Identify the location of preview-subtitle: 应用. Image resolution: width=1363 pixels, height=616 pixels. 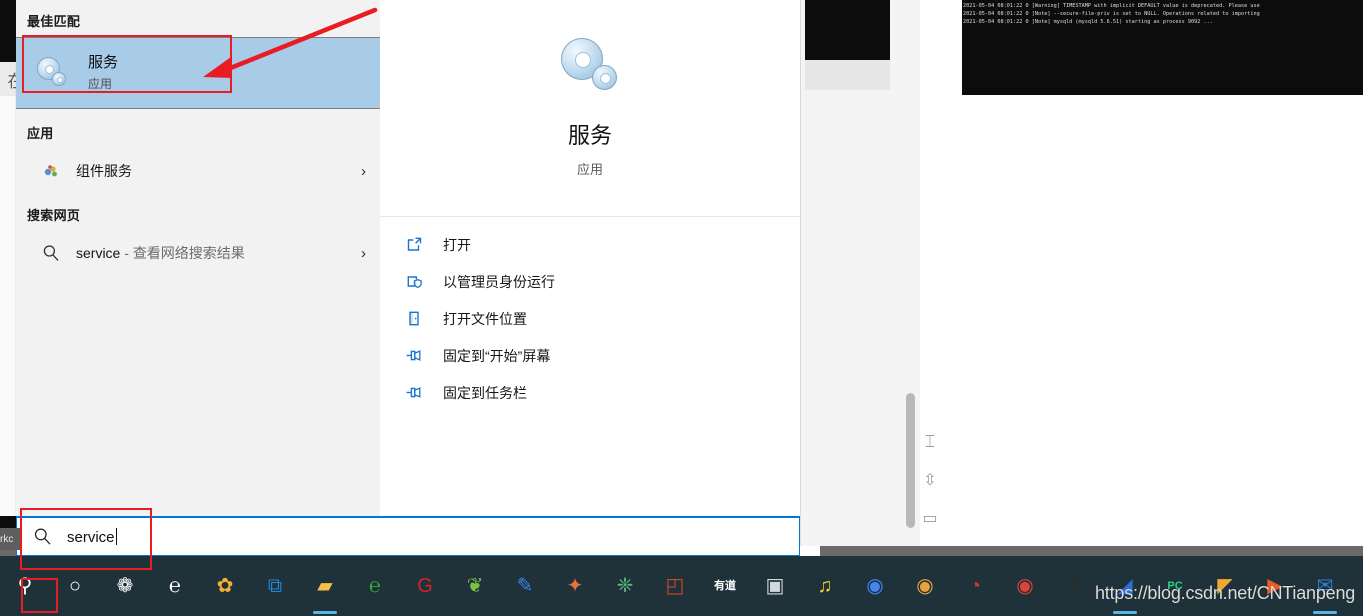
(589, 169).